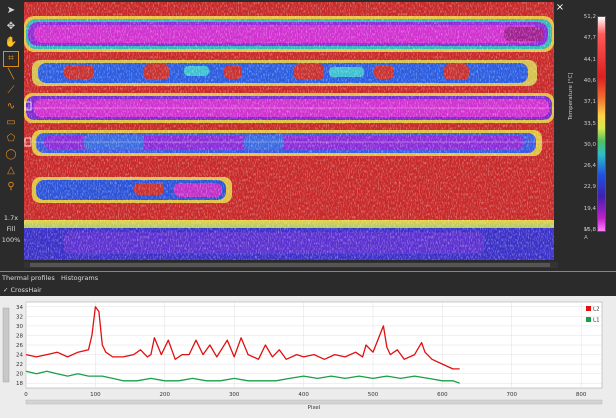 Image resolution: width=616 pixels, height=418 pixels. Describe the element at coordinates (571, 96) in the screenshot. I see `scale-axis-label: Temperature [°C]` at that location.